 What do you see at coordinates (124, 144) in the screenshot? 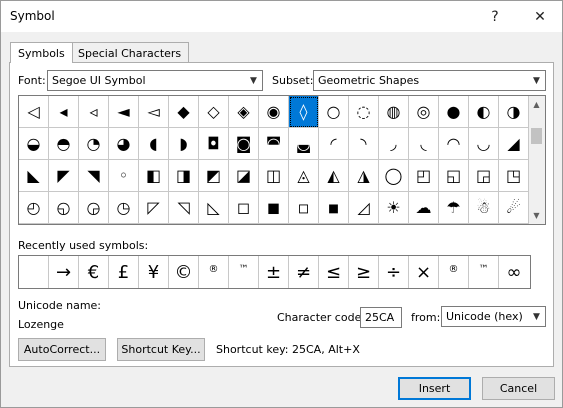
I see `symbol-cell: ◕` at bounding box center [124, 144].